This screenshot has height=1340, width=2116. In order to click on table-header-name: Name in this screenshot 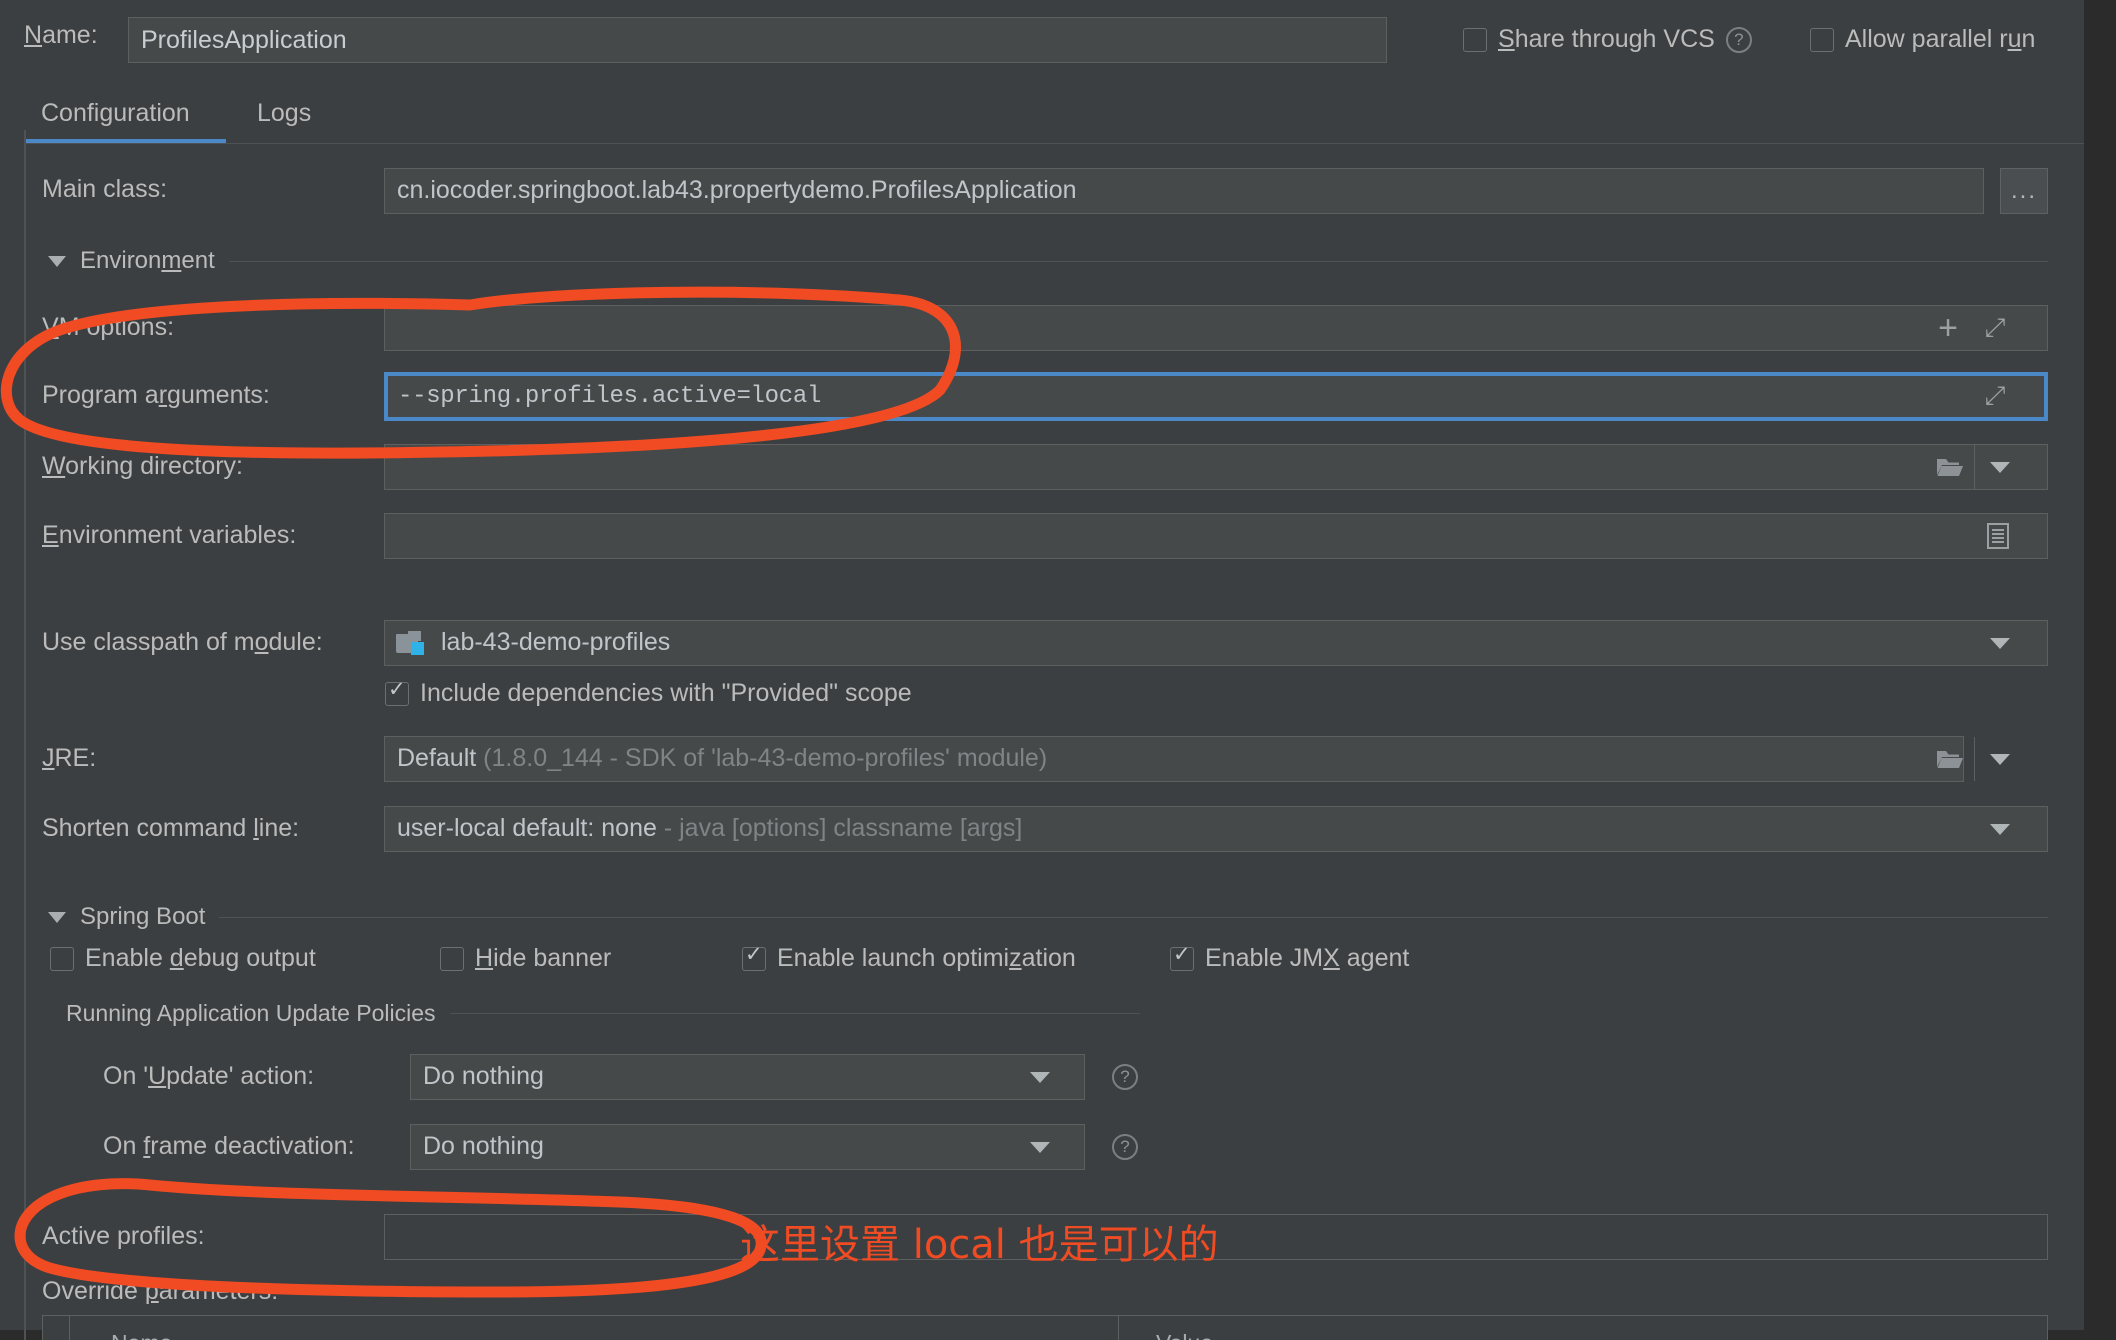, I will do `click(141, 1335)`.